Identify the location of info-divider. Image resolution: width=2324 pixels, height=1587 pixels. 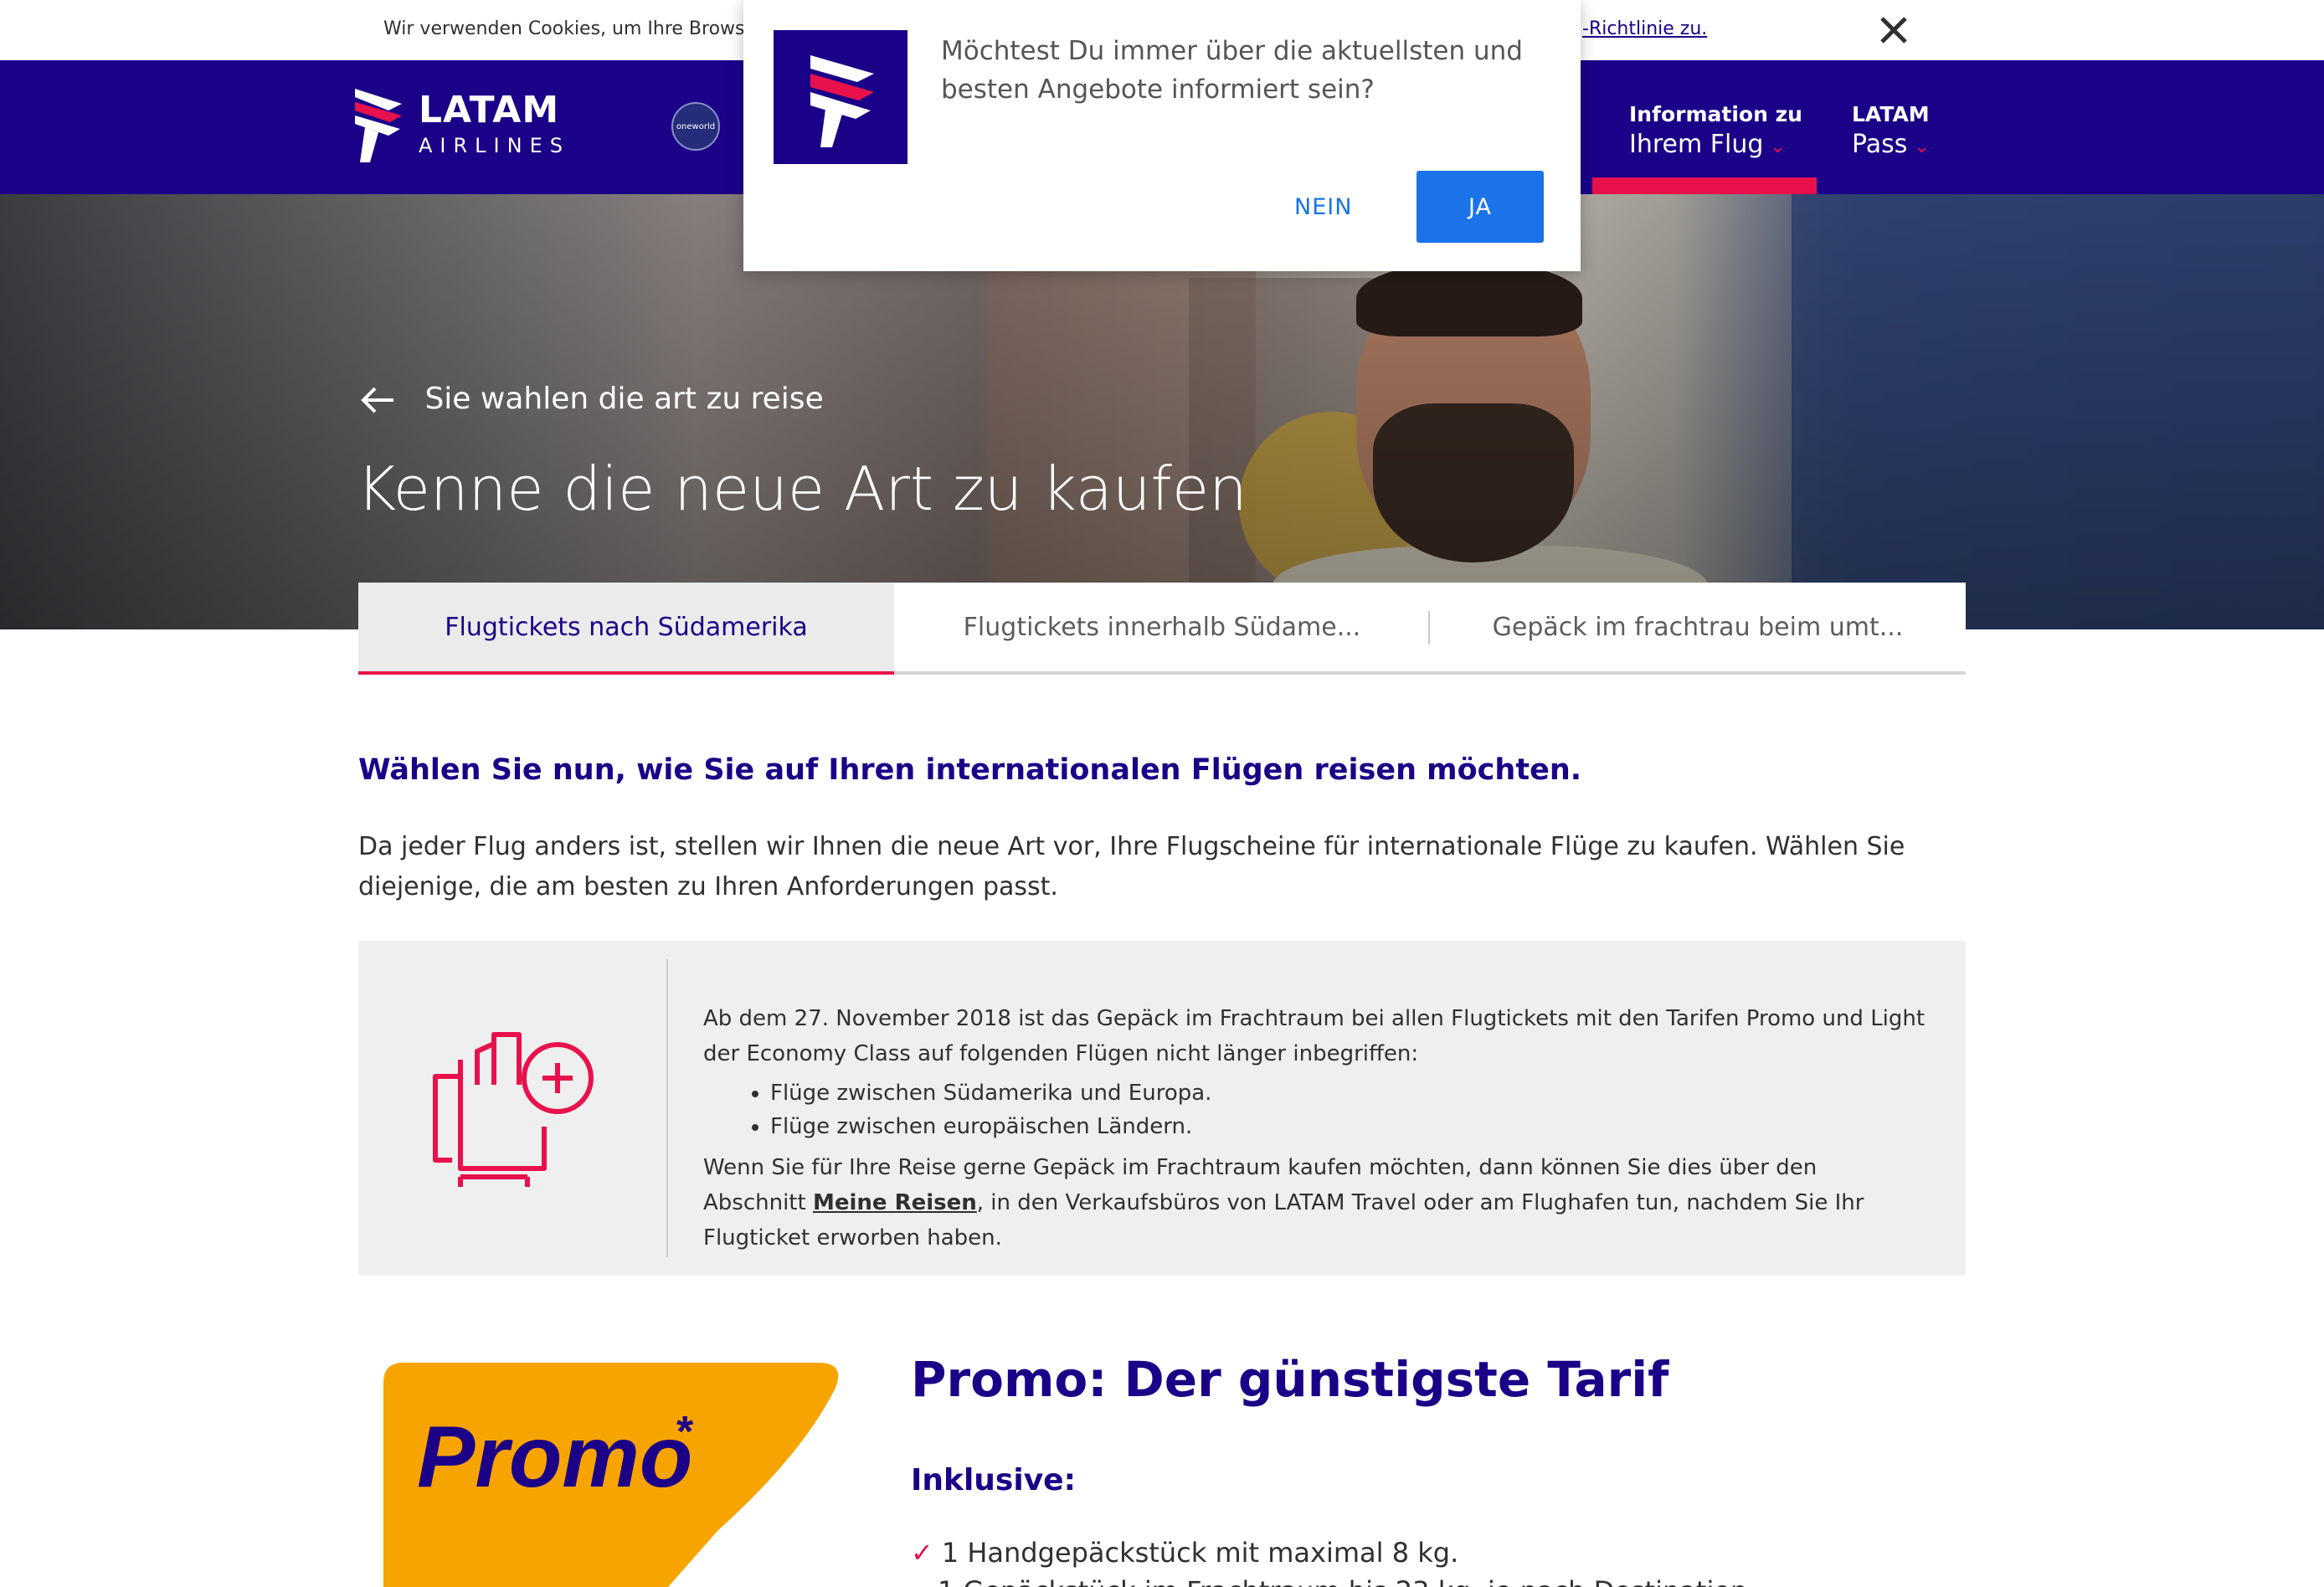
(667, 1108).